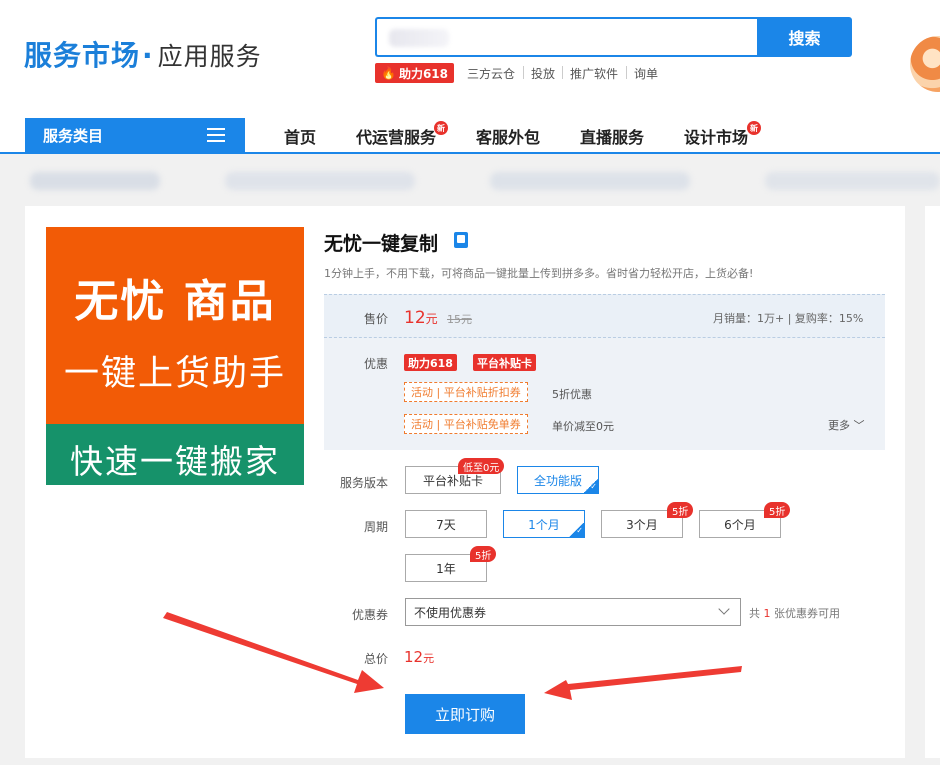 The width and height of the screenshot is (940, 765). Describe the element at coordinates (175, 301) in the screenshot. I see `product-image-line: 无忧 商品` at that location.